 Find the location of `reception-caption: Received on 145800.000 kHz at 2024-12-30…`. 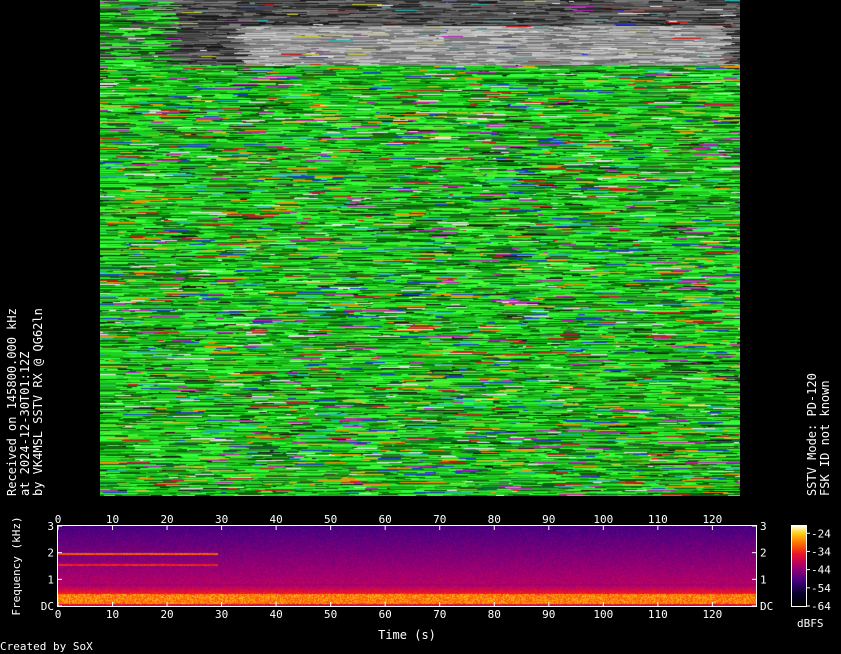

reception-caption: Received on 145800.000 kHz at 2024-12-30… is located at coordinates (25, 402).